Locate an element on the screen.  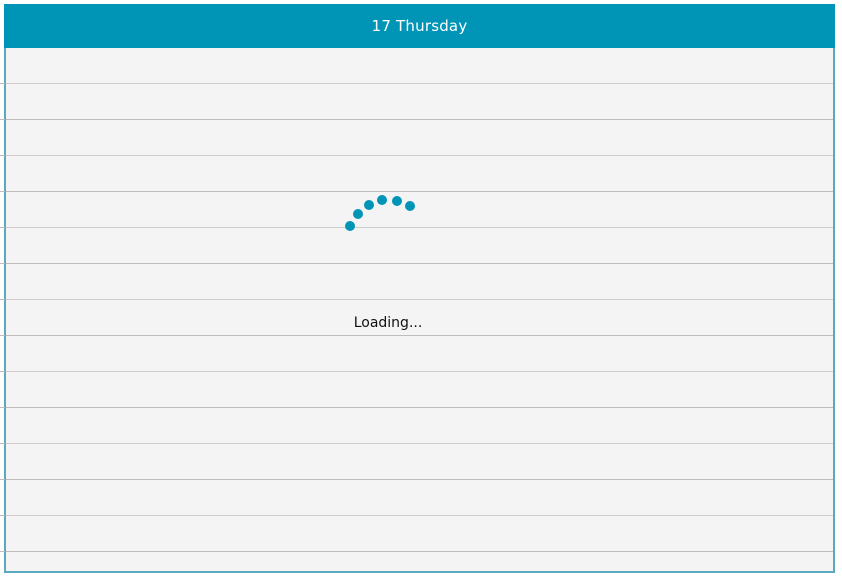
loading-spinner-icon is located at coordinates (380, 213).